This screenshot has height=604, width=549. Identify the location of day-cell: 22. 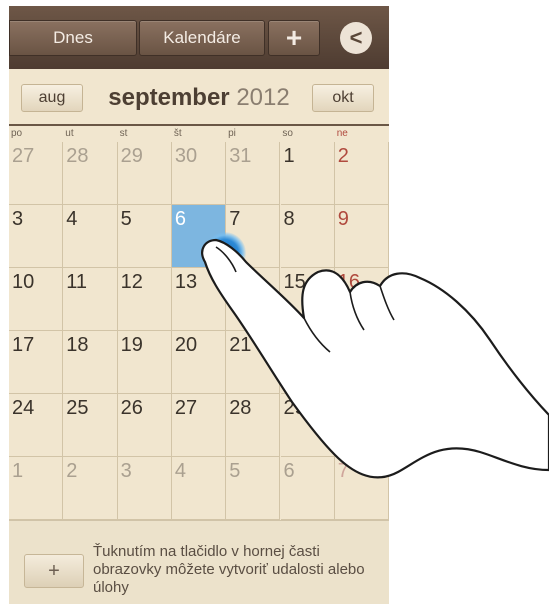
(307, 362).